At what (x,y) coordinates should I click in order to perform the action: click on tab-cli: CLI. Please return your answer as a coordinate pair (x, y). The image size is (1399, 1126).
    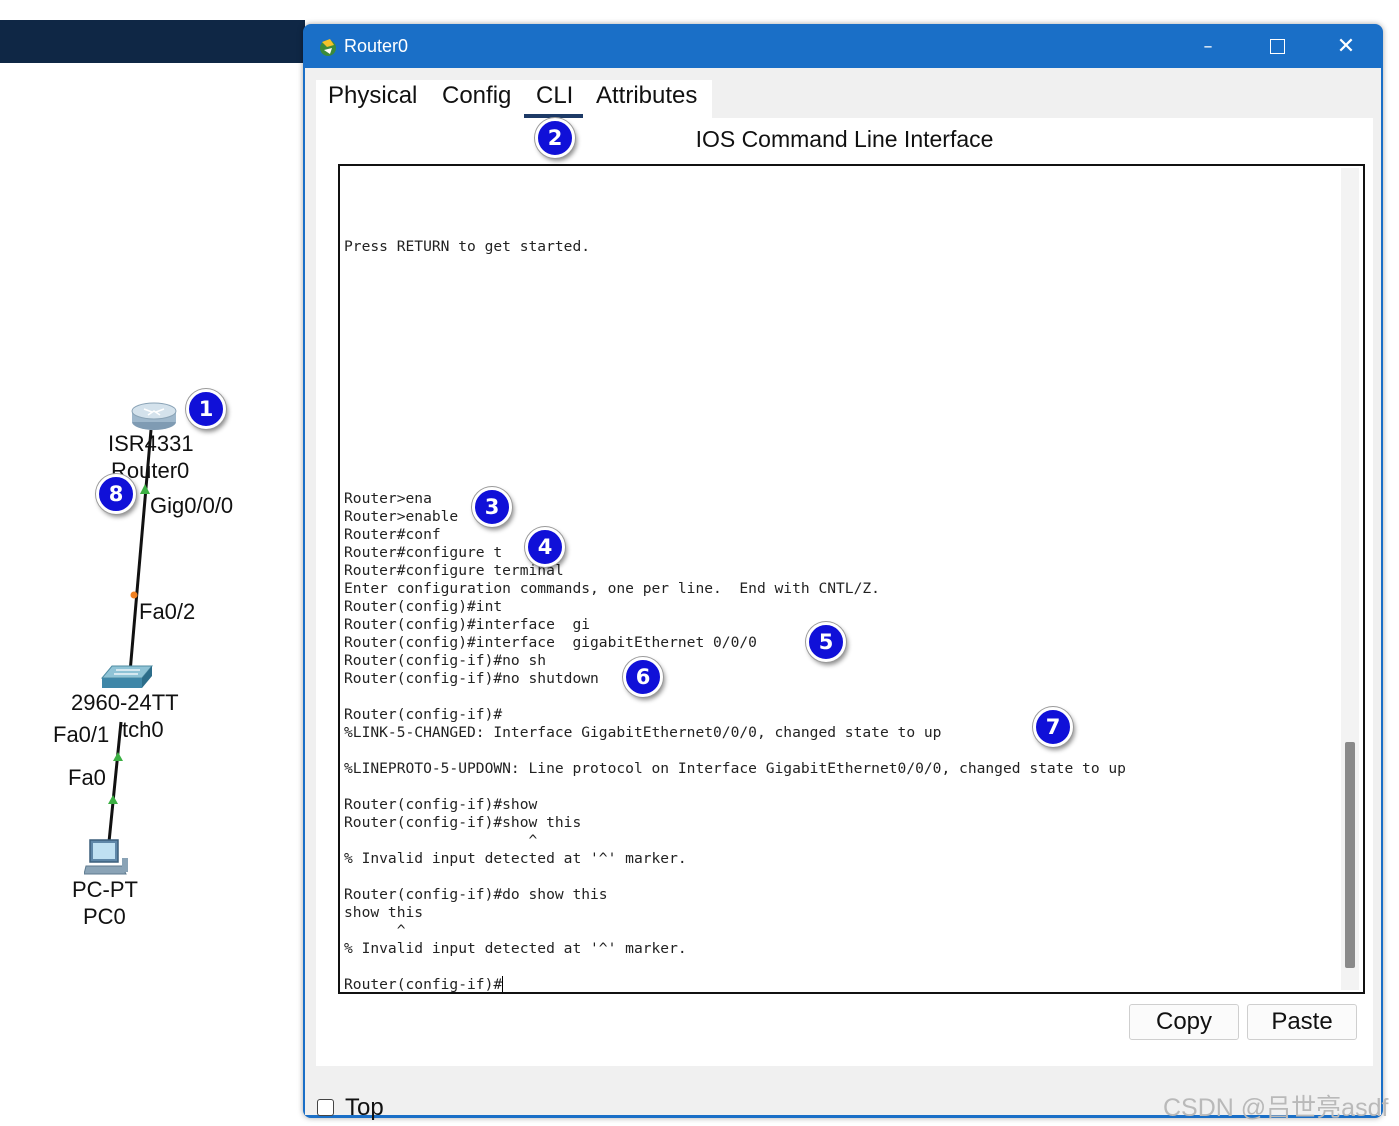
    Looking at the image, I should click on (554, 96).